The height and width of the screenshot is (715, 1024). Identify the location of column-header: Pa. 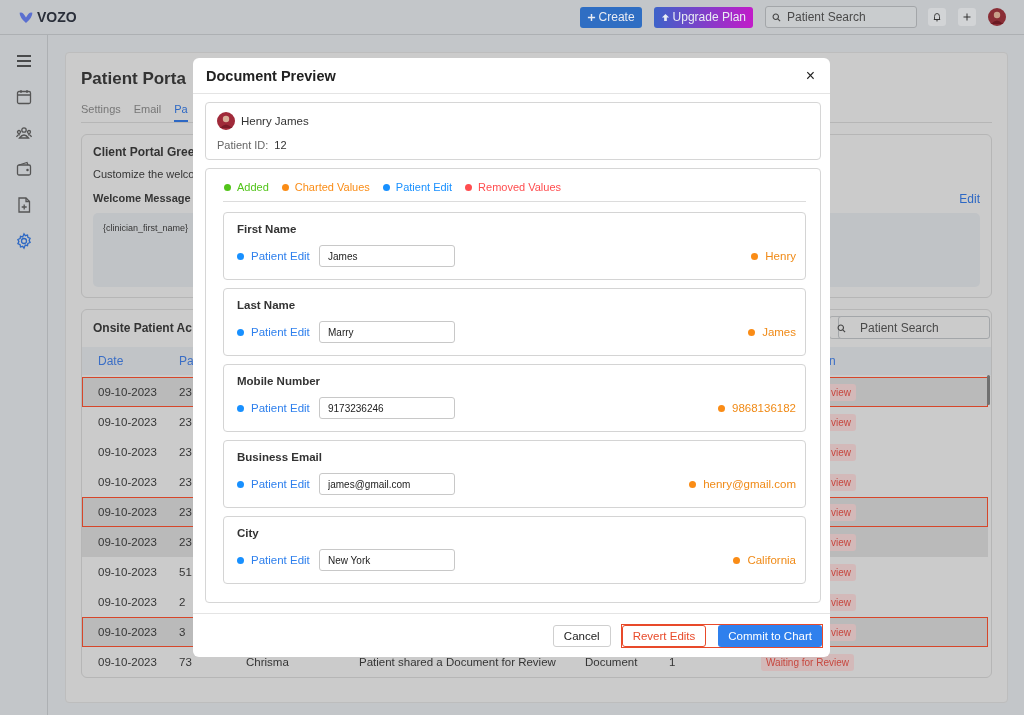
(187, 361).